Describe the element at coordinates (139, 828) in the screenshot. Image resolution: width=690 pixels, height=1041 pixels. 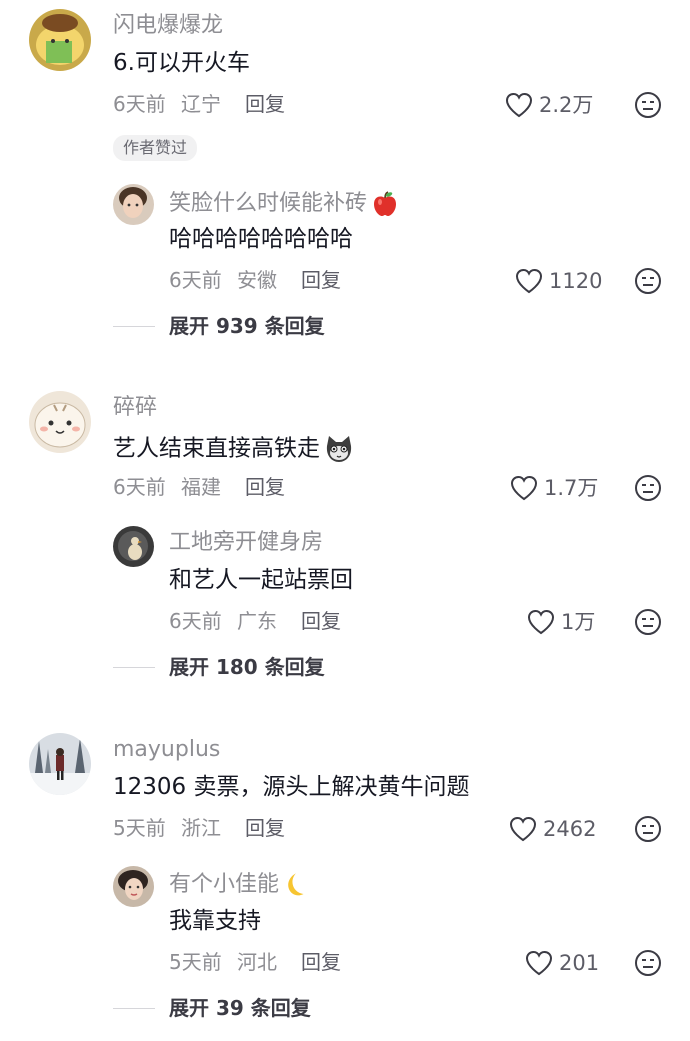
I see `comment-time: 5天前` at that location.